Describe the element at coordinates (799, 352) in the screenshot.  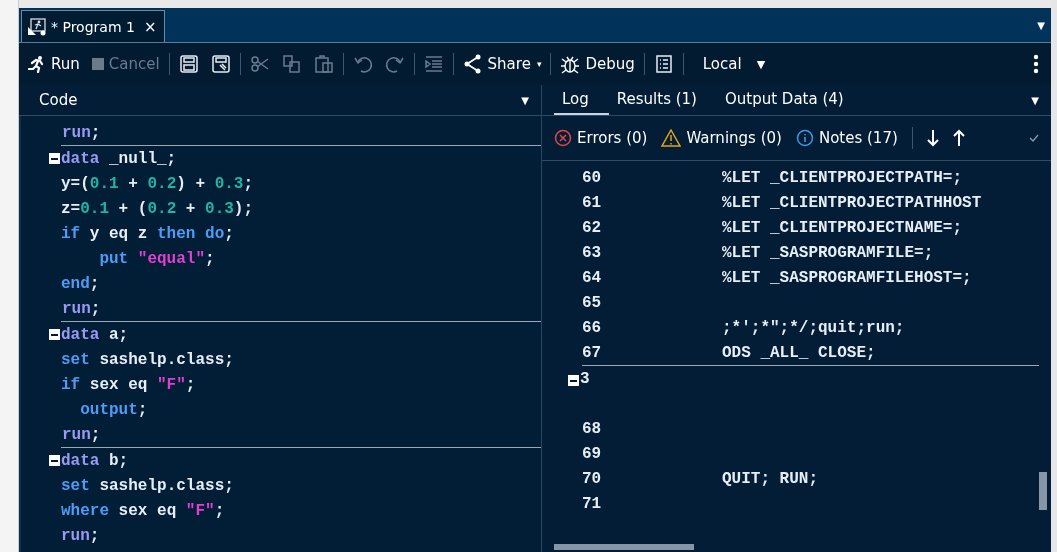
I see `log-line: ODS _ALL_ CLOSE;` at that location.